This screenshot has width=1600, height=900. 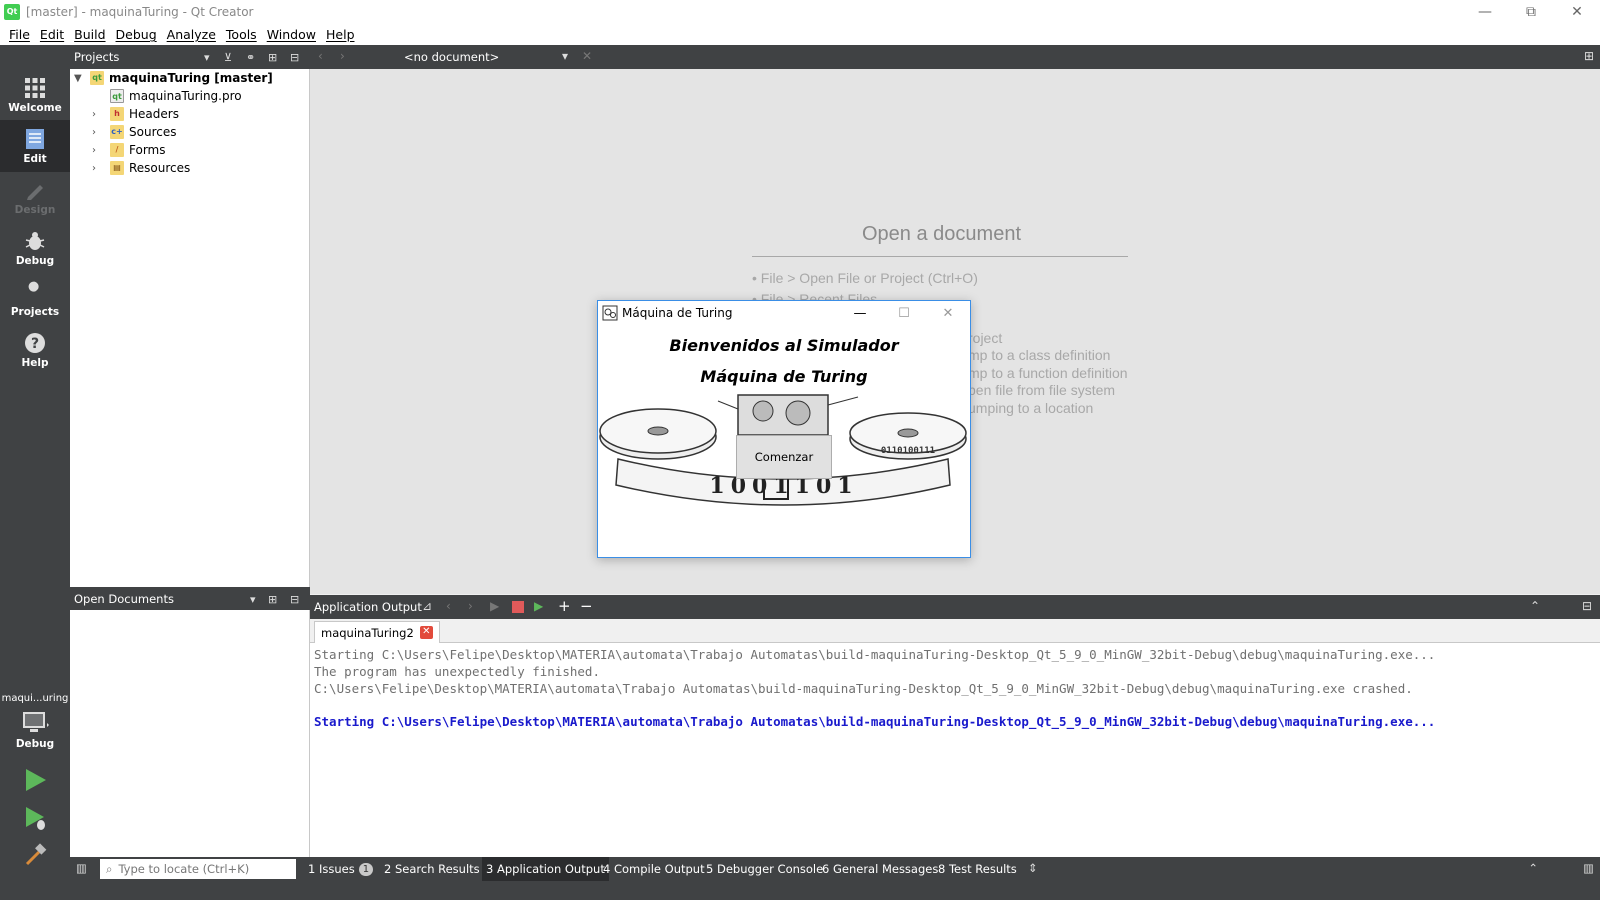 What do you see at coordinates (800, 890) in the screenshot?
I see `bottom-strip` at bounding box center [800, 890].